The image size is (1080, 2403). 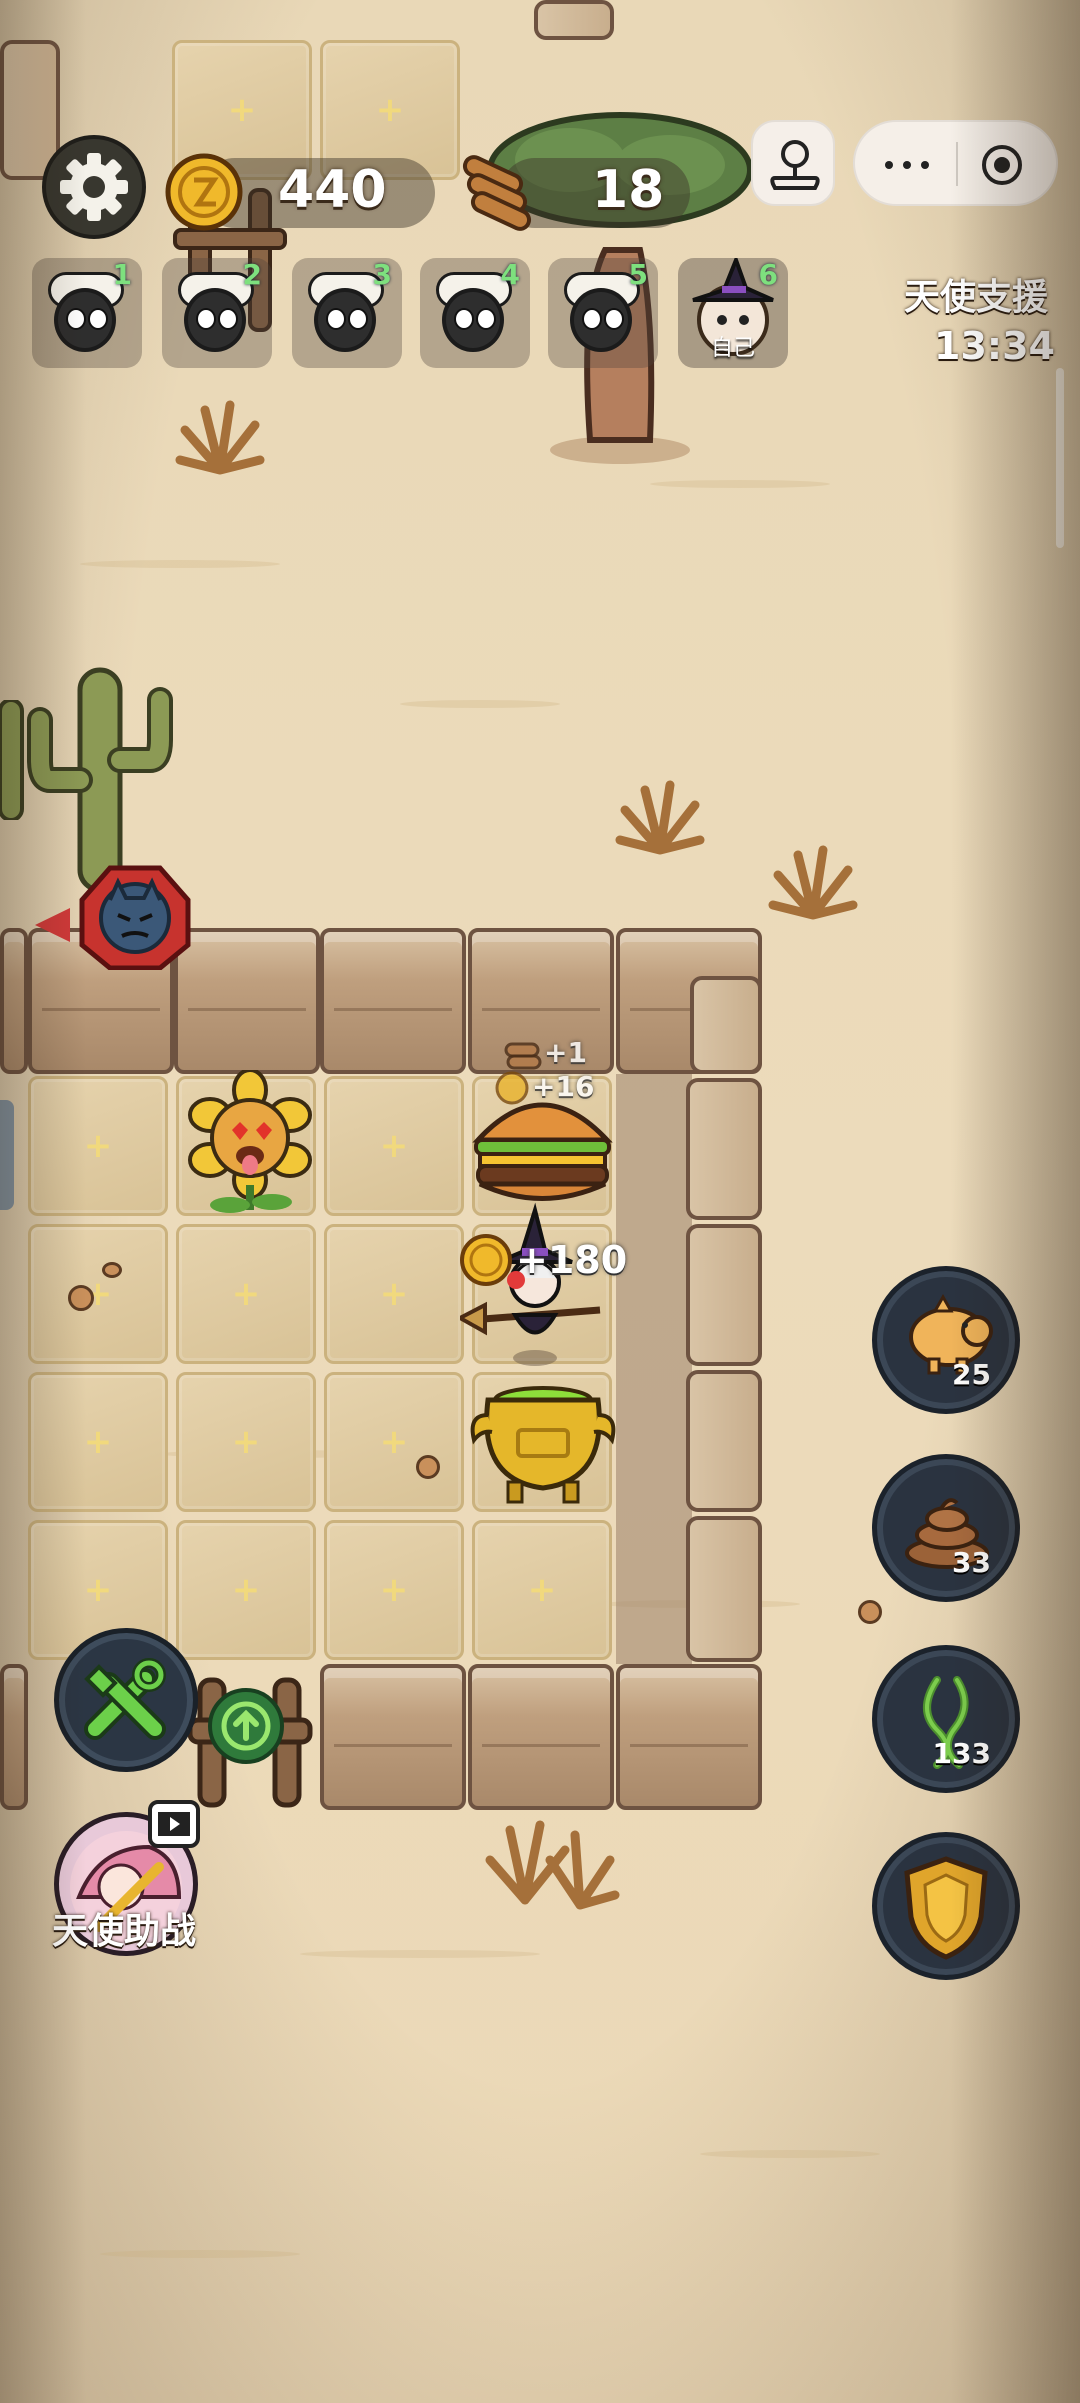 What do you see at coordinates (7, 1155) in the screenshot?
I see `offscreen-character` at bounding box center [7, 1155].